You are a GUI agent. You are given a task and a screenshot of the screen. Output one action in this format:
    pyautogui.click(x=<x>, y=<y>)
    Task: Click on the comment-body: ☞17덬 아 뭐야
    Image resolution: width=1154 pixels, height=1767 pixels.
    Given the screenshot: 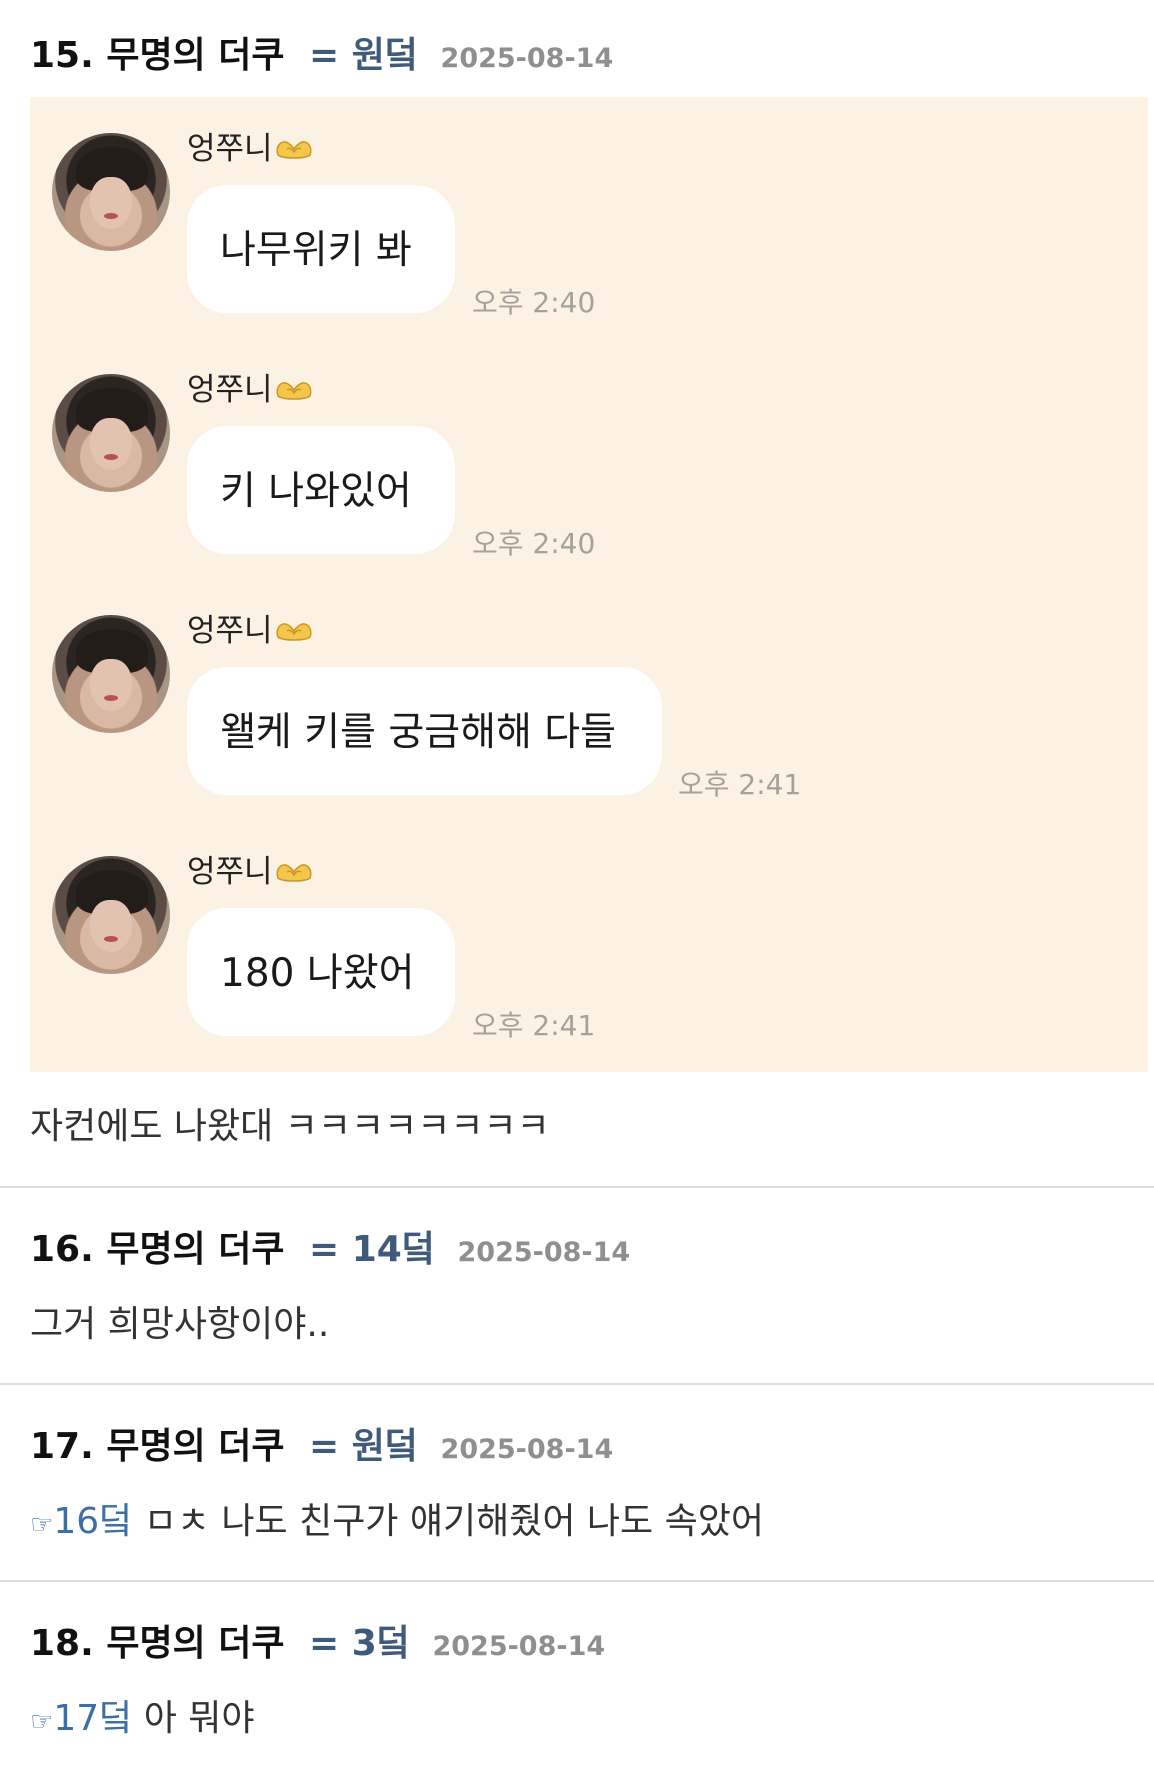 What is the action you would take?
    pyautogui.click(x=142, y=1715)
    